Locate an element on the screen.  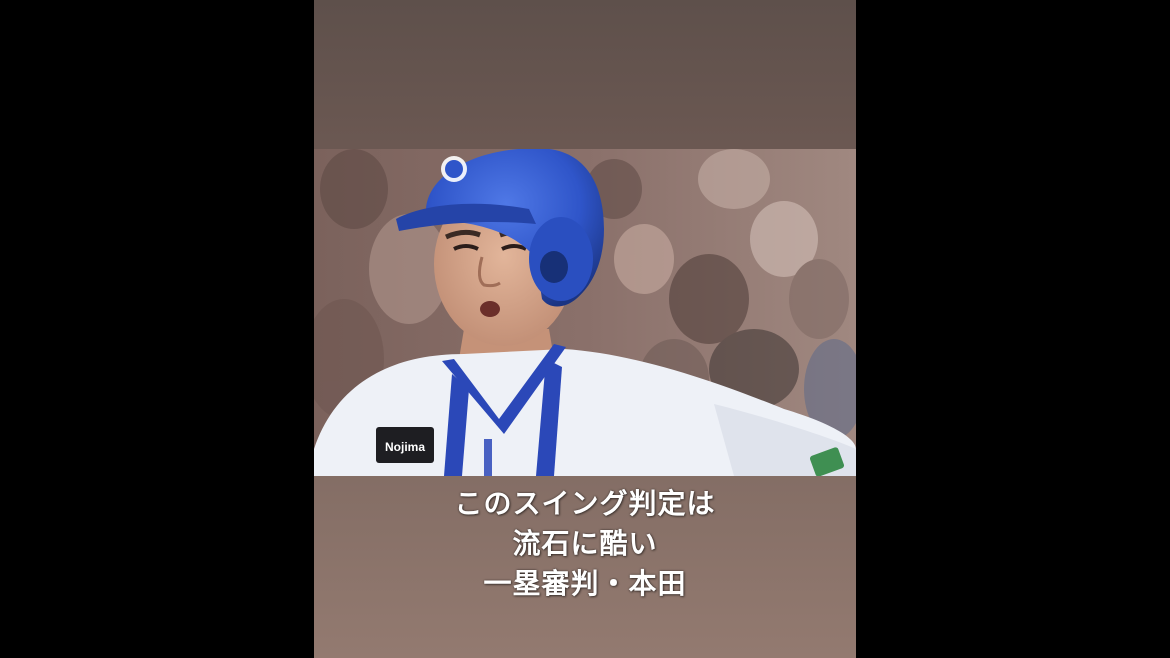
caption-overlay: このスイング判定は 流石に酷い 一塁審判・本田 is located at coordinates (585, 544).